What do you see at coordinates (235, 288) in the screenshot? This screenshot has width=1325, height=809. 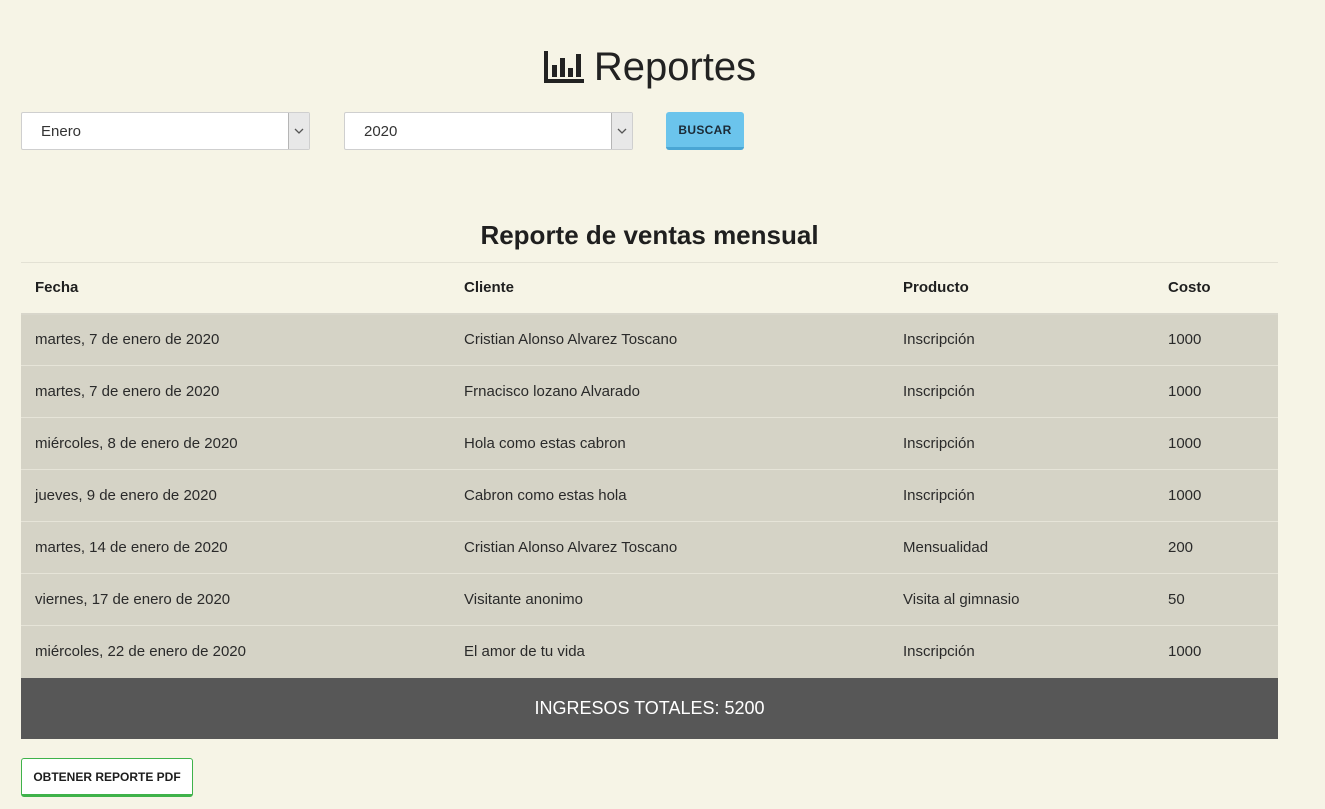 I see `column-header-fecha: Fecha` at bounding box center [235, 288].